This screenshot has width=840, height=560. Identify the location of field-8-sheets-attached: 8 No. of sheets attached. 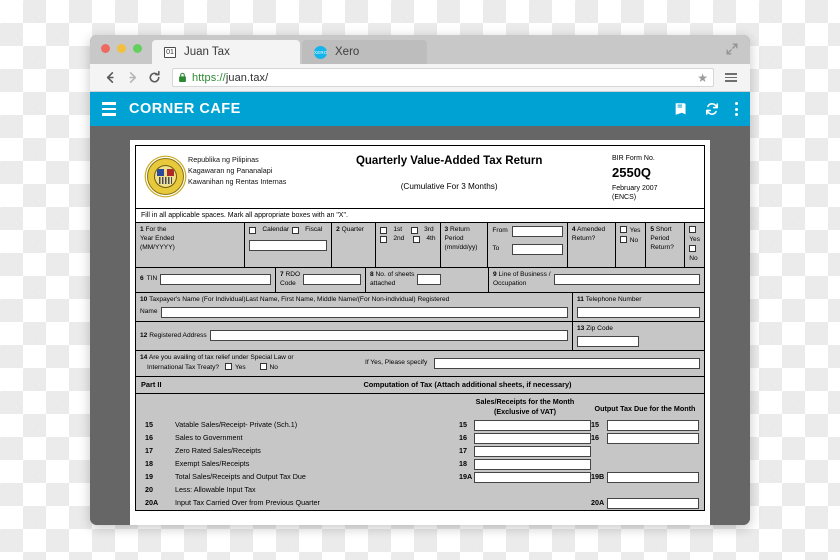
(427, 279).